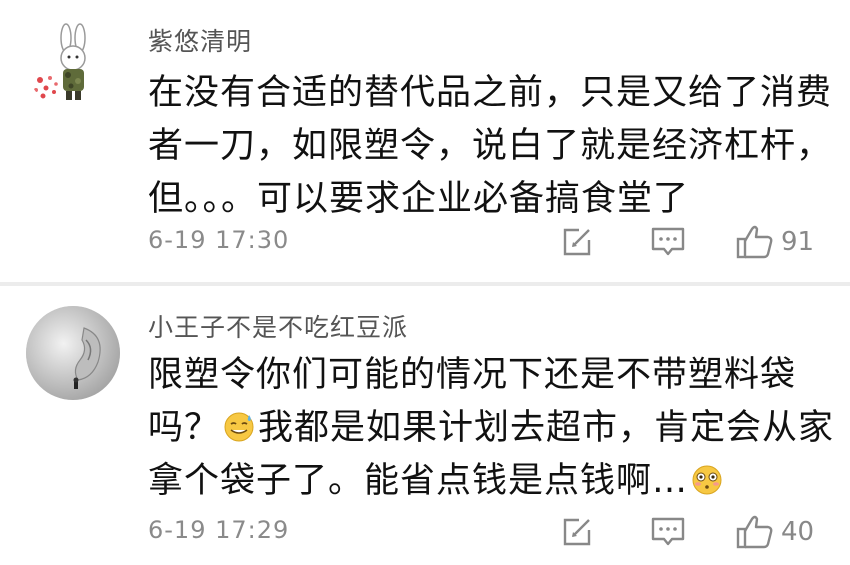  What do you see at coordinates (278, 326) in the screenshot?
I see `username: 小王子不是不吃红豆派` at bounding box center [278, 326].